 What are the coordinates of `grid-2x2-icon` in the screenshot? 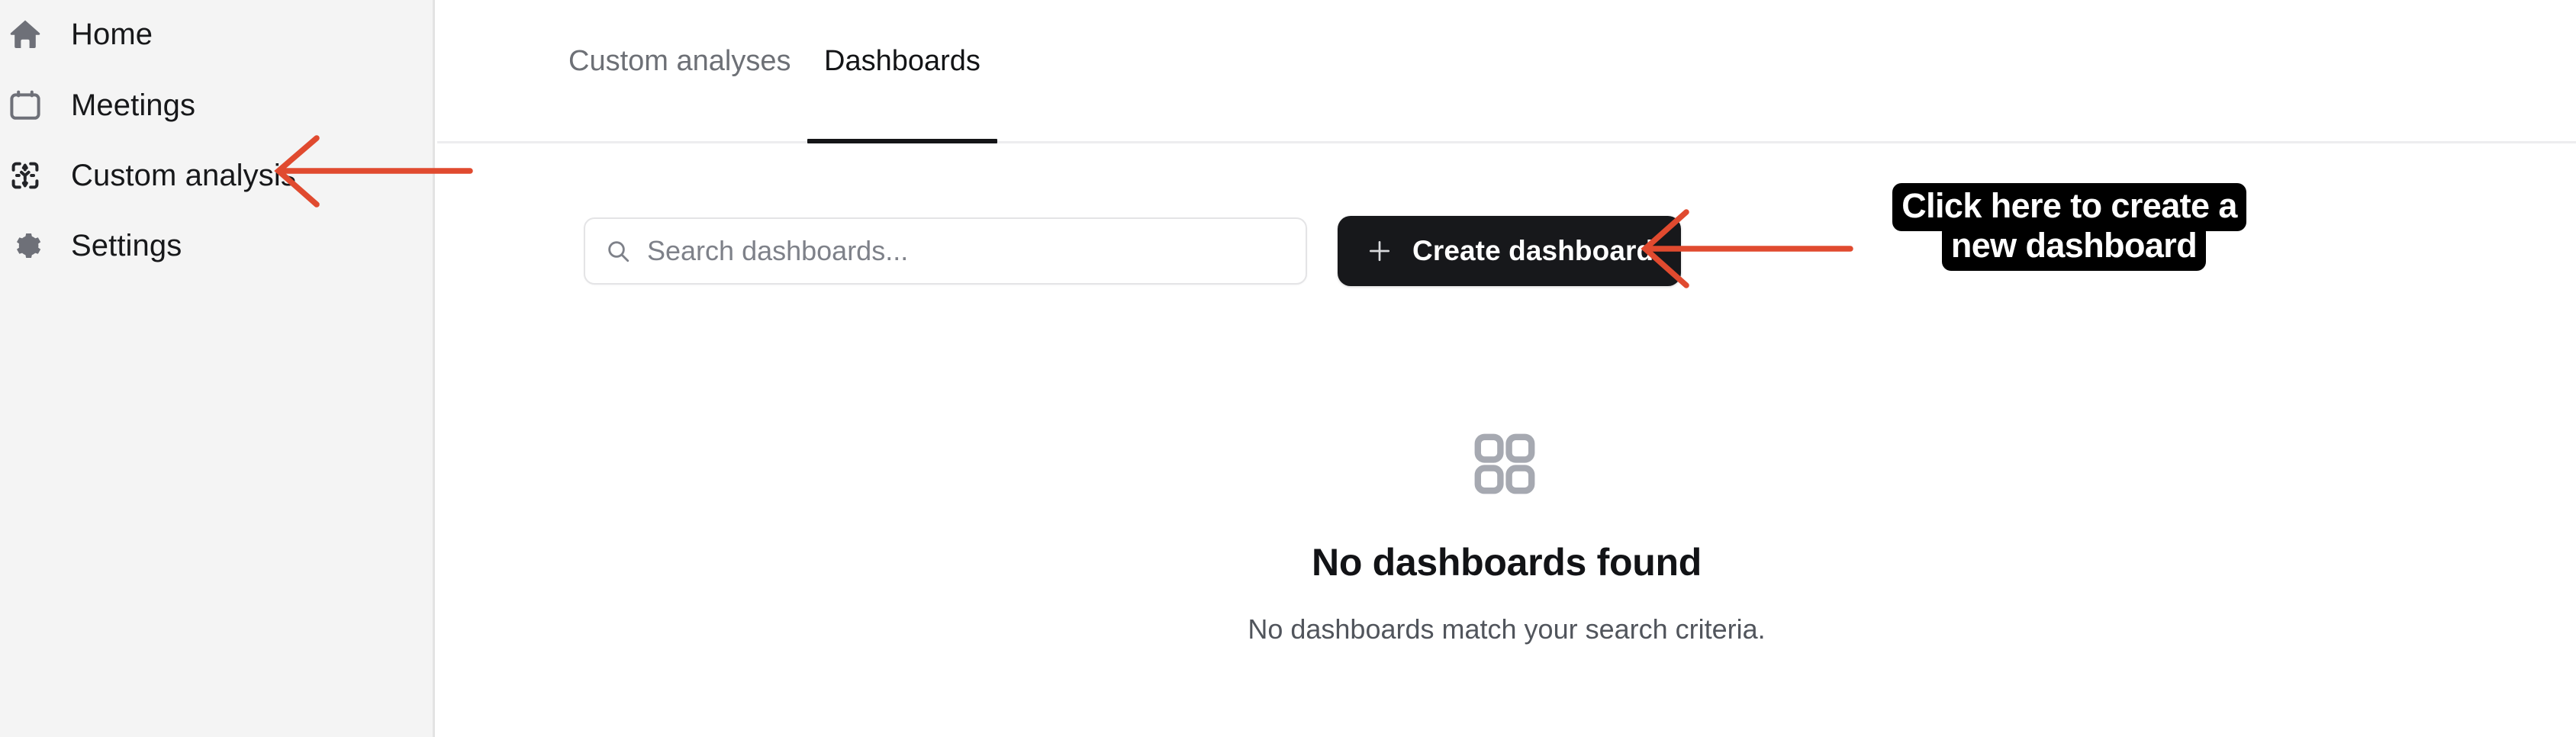 It's located at (1504, 463).